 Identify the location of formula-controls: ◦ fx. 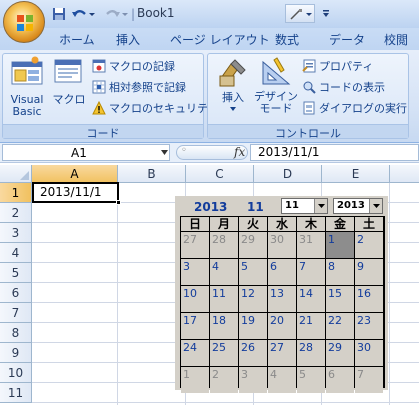
(212, 152).